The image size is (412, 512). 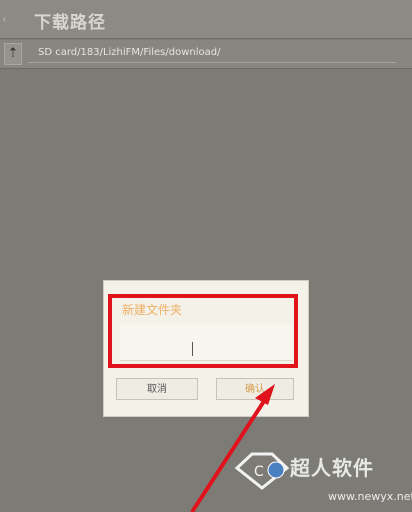 I want to click on watermark-url: www.newyx.net, so click(x=370, y=496).